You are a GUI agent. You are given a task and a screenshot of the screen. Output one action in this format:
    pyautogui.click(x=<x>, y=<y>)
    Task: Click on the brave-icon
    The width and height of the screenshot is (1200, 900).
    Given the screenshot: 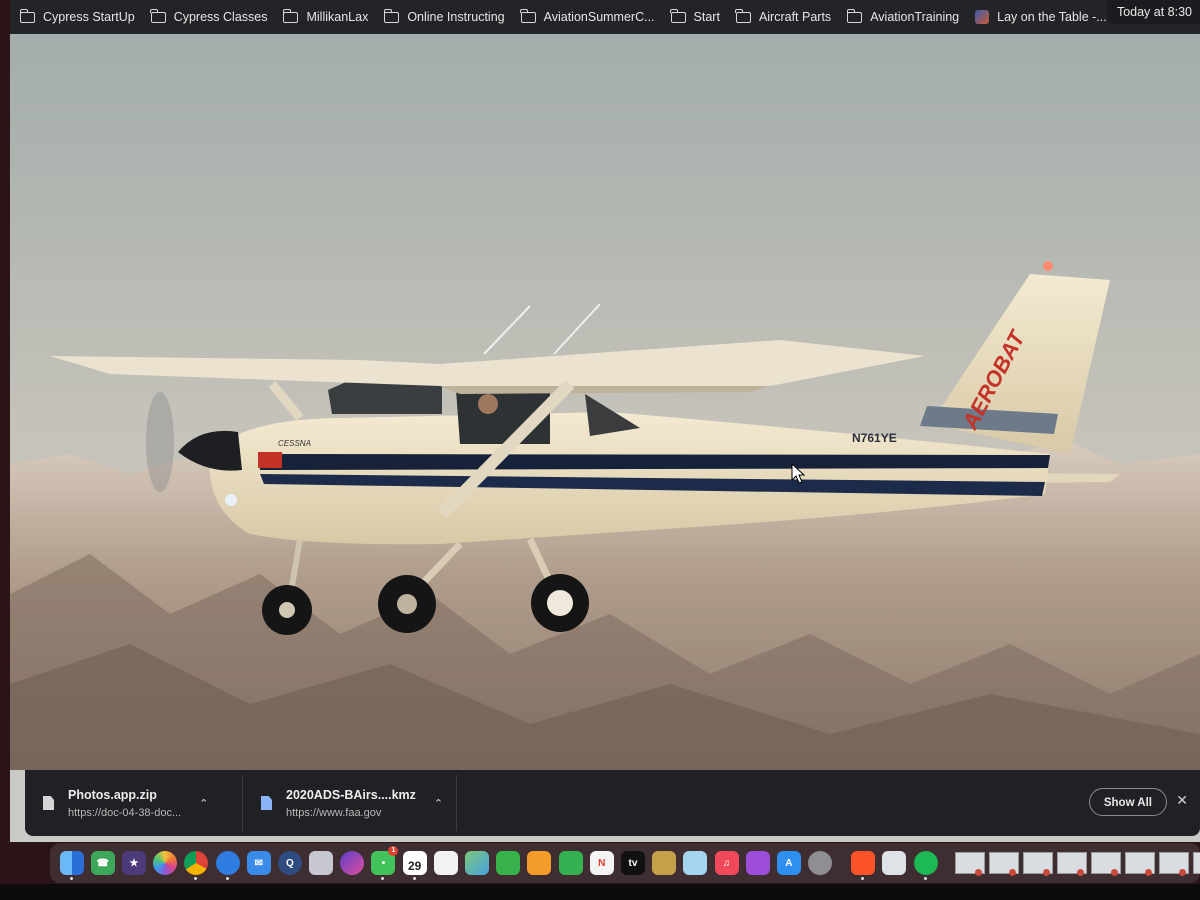 What is the action you would take?
    pyautogui.click(x=863, y=865)
    